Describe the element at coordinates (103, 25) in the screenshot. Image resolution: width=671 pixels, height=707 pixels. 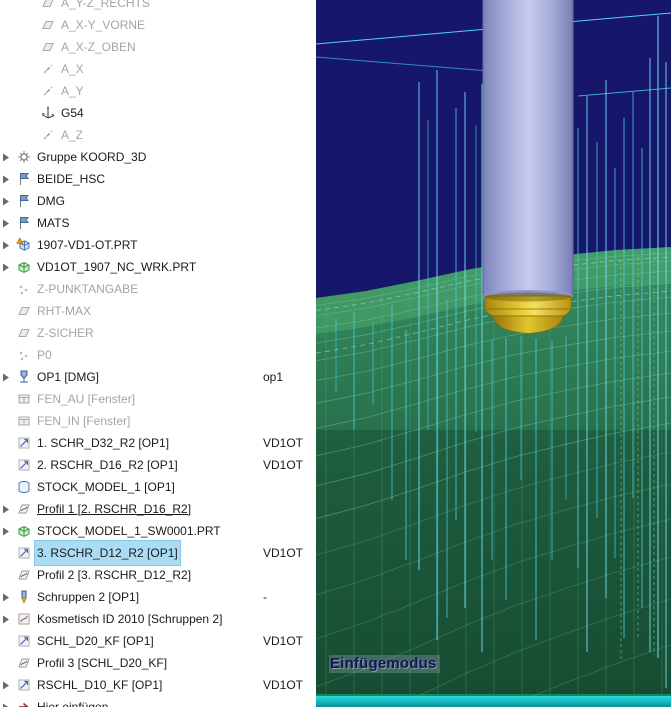
I see `tree-item-label: A_X-Y_VORNE` at that location.